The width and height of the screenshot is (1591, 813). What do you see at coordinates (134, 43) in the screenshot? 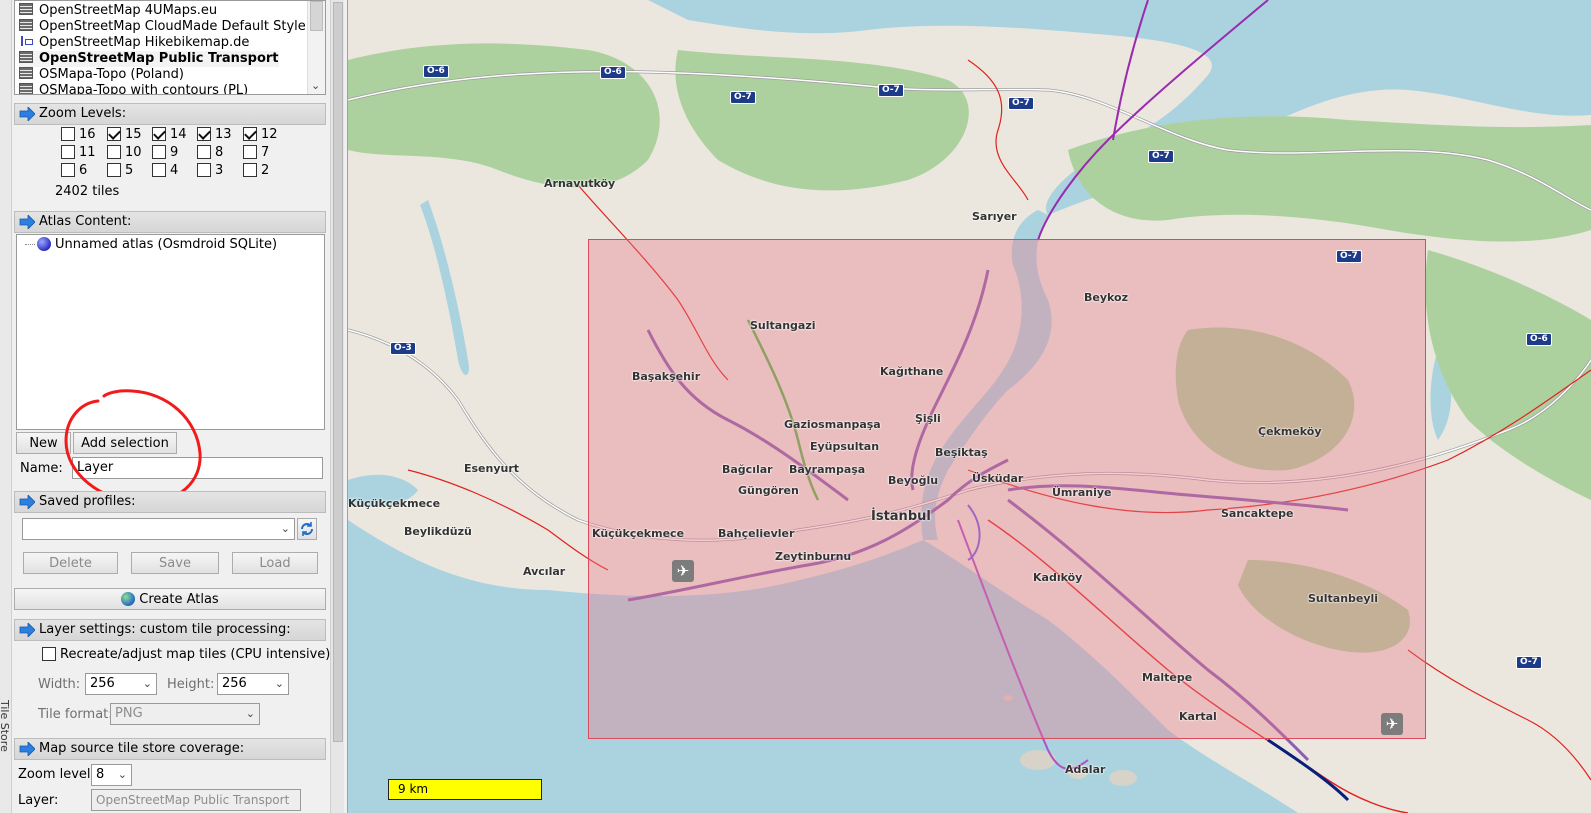
I see `list-item: OpenStreetMap Hikebikemap.de` at bounding box center [134, 43].